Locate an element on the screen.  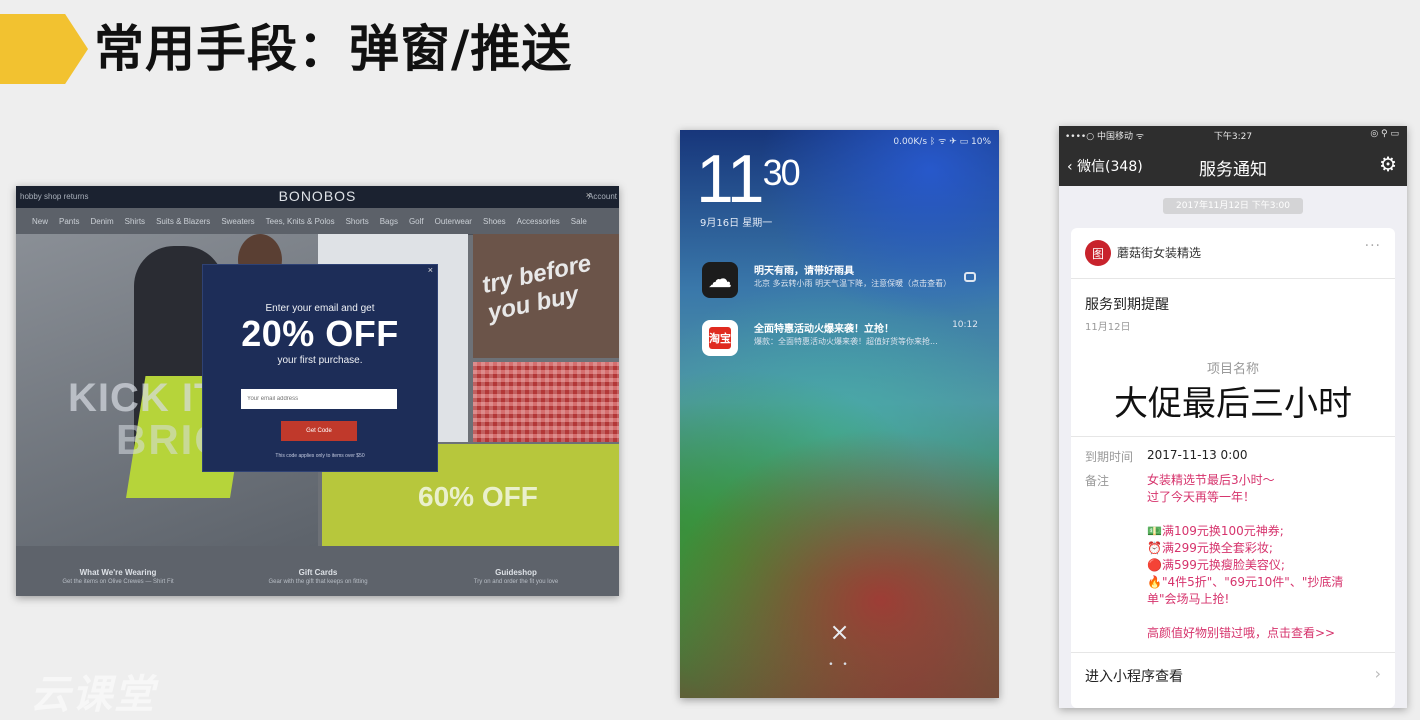
lock-date: 9月16日 星期一 is located at coordinates (736, 223).